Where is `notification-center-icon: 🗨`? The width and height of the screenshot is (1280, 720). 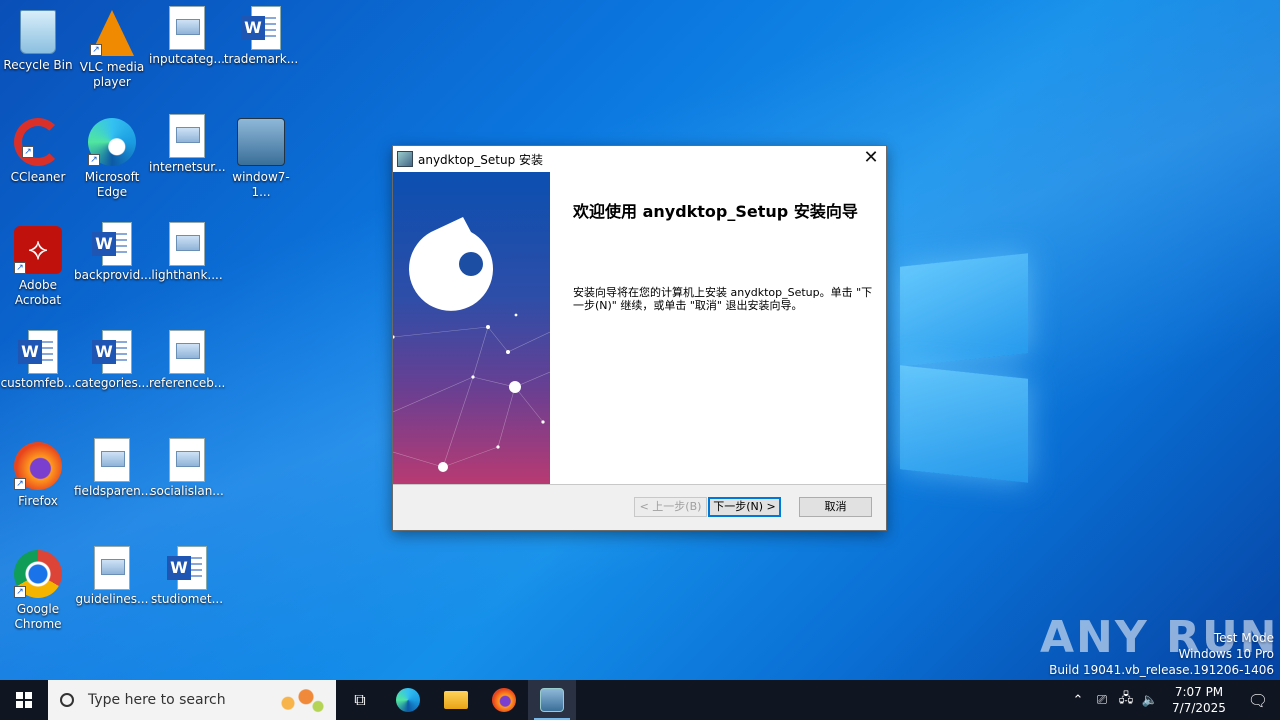 notification-center-icon: 🗨 is located at coordinates (1258, 700).